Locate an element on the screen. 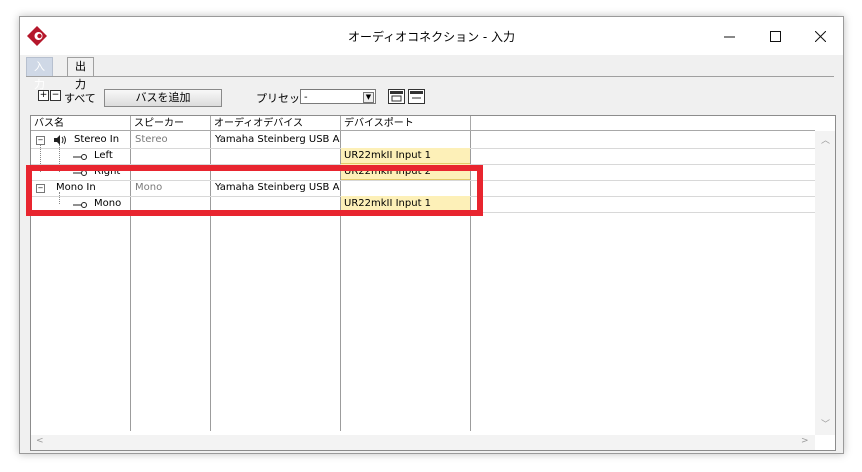 The height and width of the screenshot is (472, 862). chevron-down-icon: ▼ is located at coordinates (368, 97).